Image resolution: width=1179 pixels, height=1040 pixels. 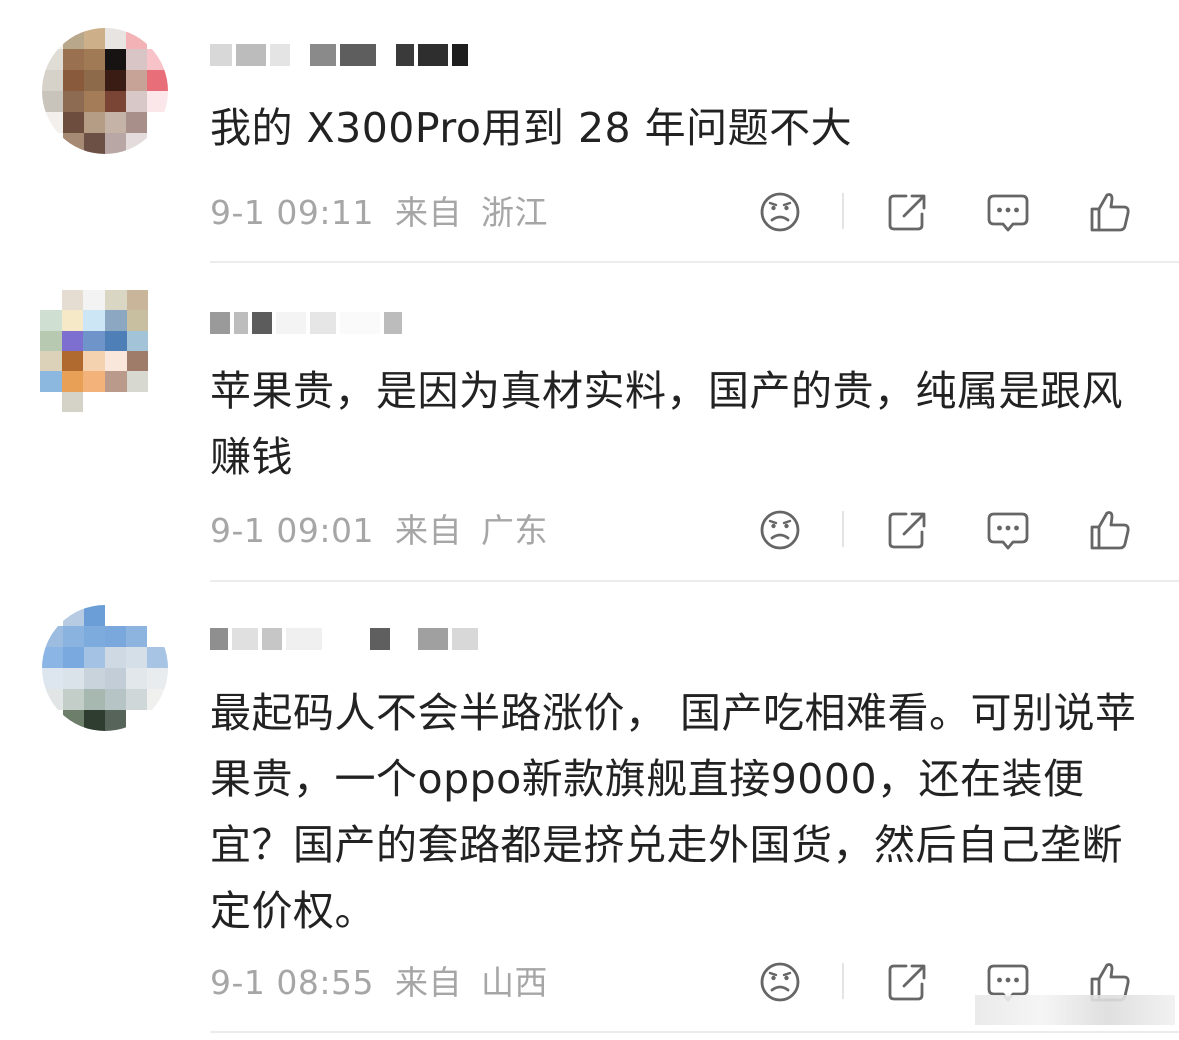 What do you see at coordinates (379, 983) in the screenshot?
I see `comment-meta: 9-1 08:55 来自 山西` at bounding box center [379, 983].